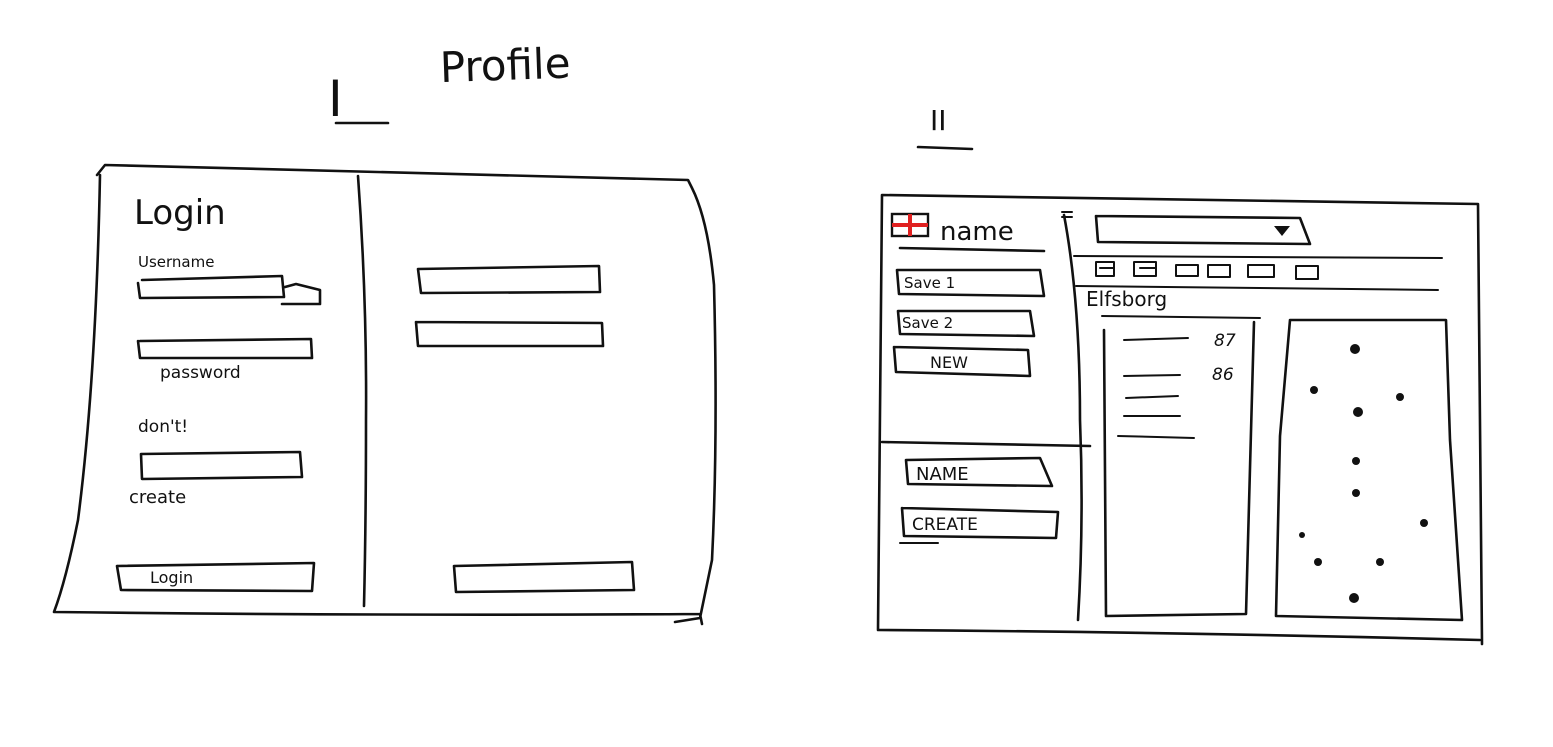  Describe the element at coordinates (1126, 299) in the screenshot. I see `leaderboard-label: Elfsborg` at that location.